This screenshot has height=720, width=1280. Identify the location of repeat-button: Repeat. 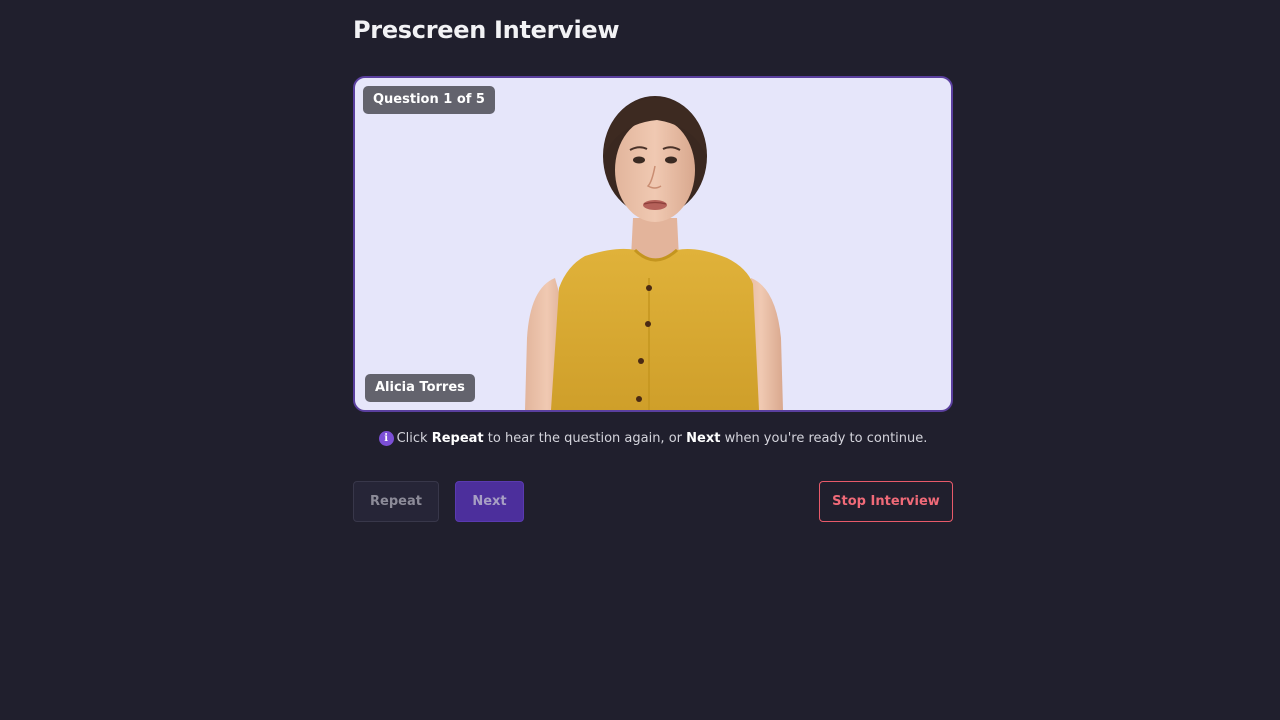
(396, 501).